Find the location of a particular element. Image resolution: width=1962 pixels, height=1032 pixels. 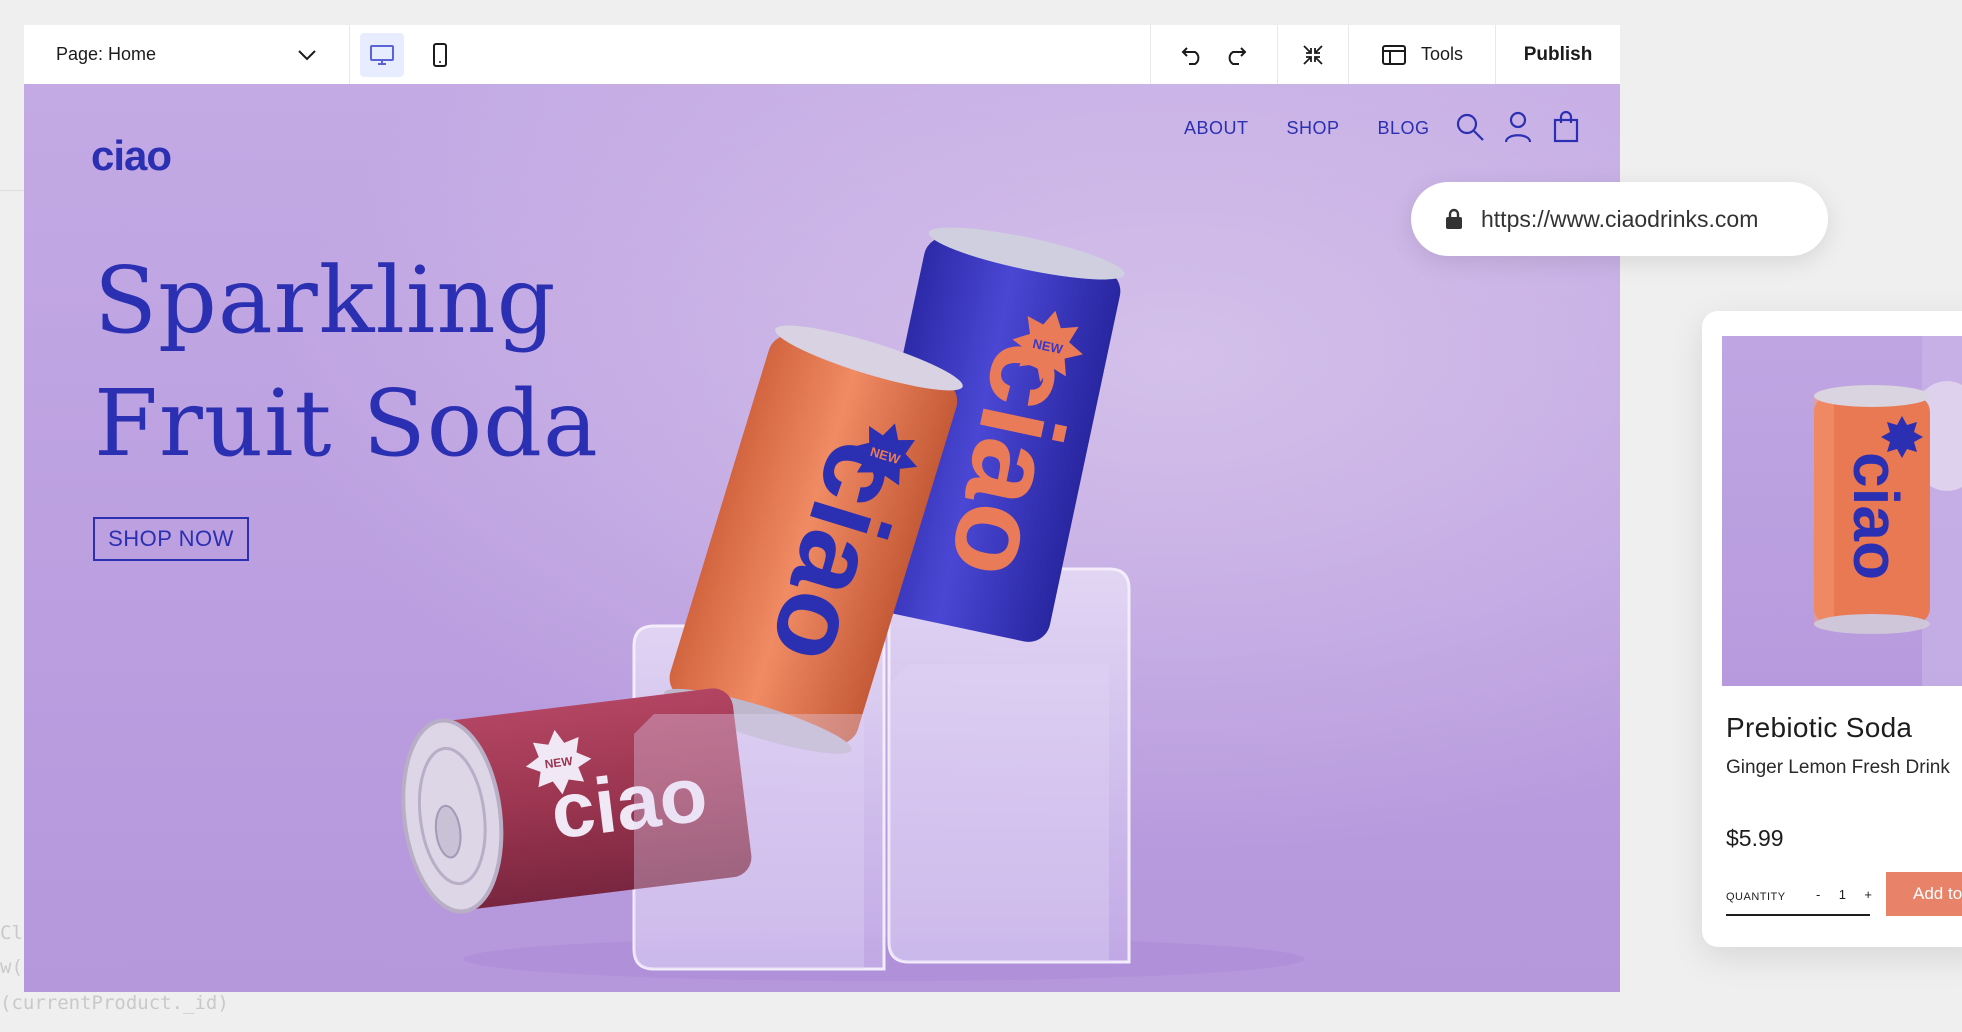

undo-redo-group is located at coordinates (1213, 54).